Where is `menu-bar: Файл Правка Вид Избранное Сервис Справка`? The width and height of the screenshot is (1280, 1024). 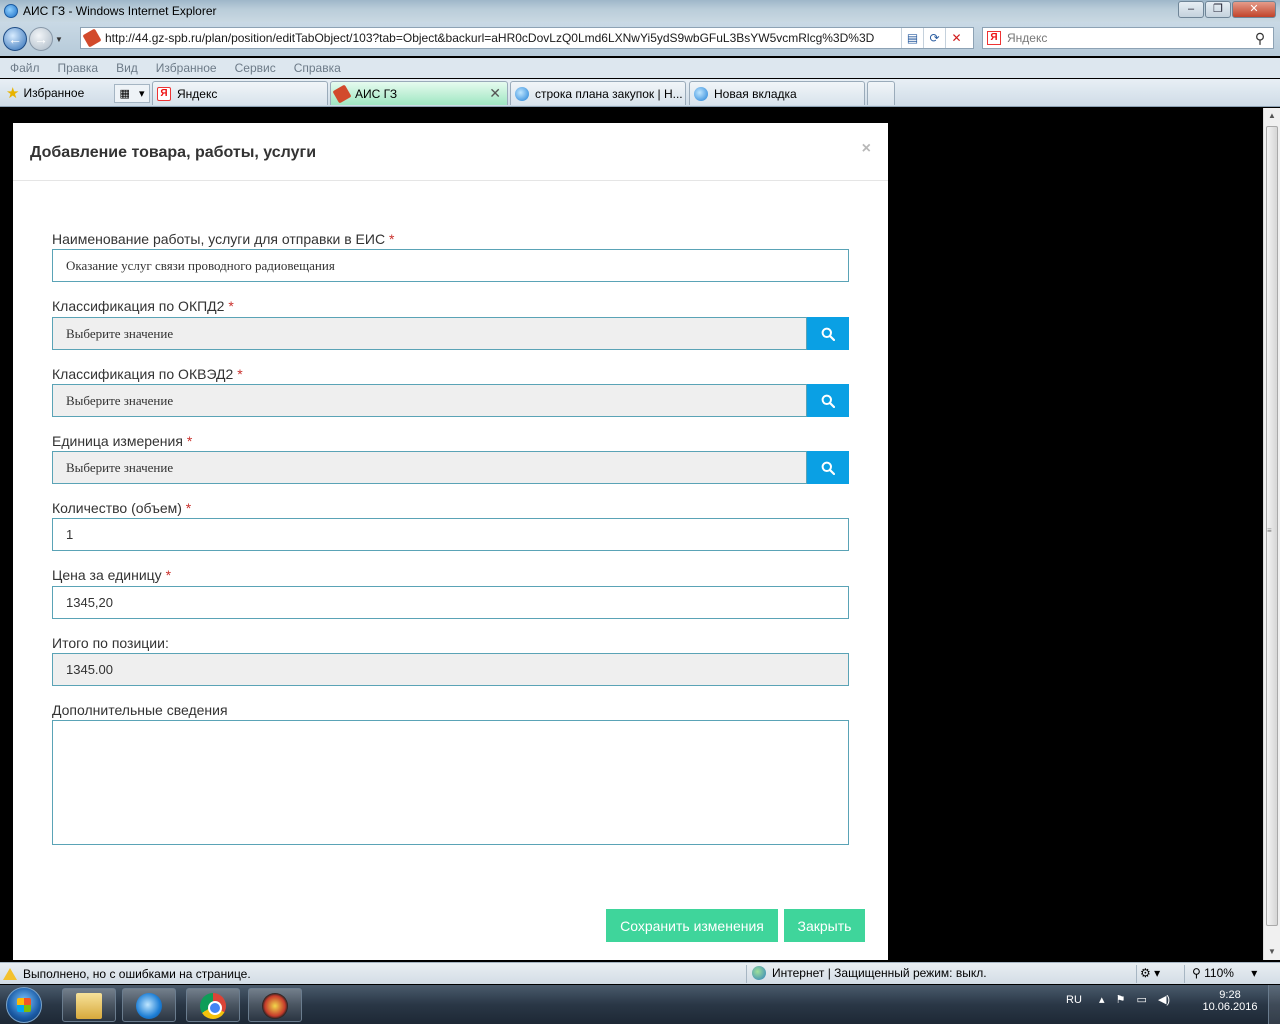
menu-bar: Файл Правка Вид Избранное Сервис Справка is located at coordinates (640, 68).